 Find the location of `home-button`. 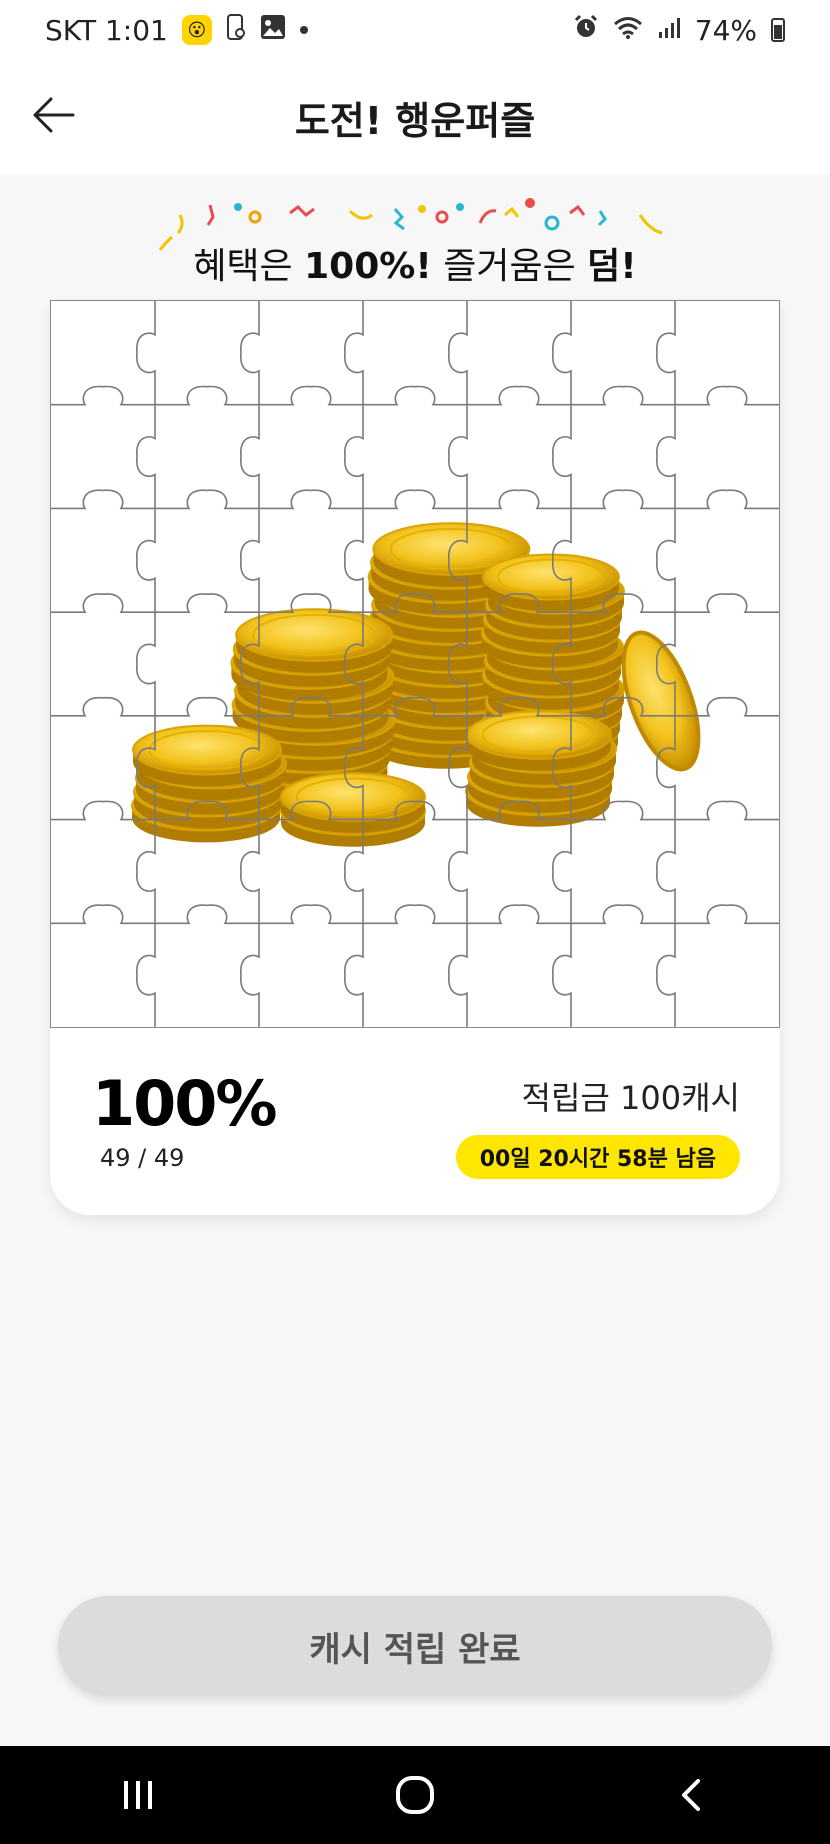

home-button is located at coordinates (415, 1795).